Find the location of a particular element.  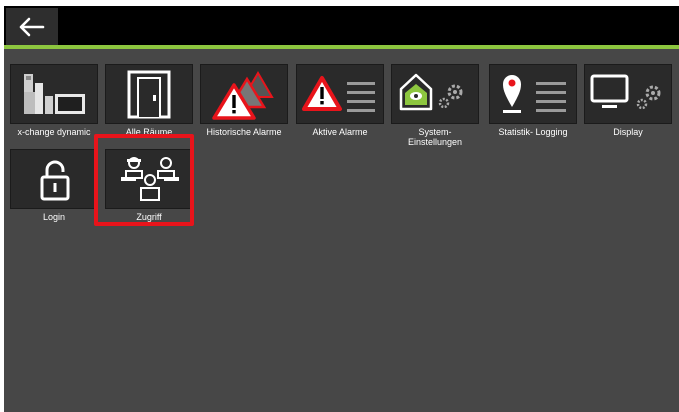

device-icon is located at coordinates (54, 94).